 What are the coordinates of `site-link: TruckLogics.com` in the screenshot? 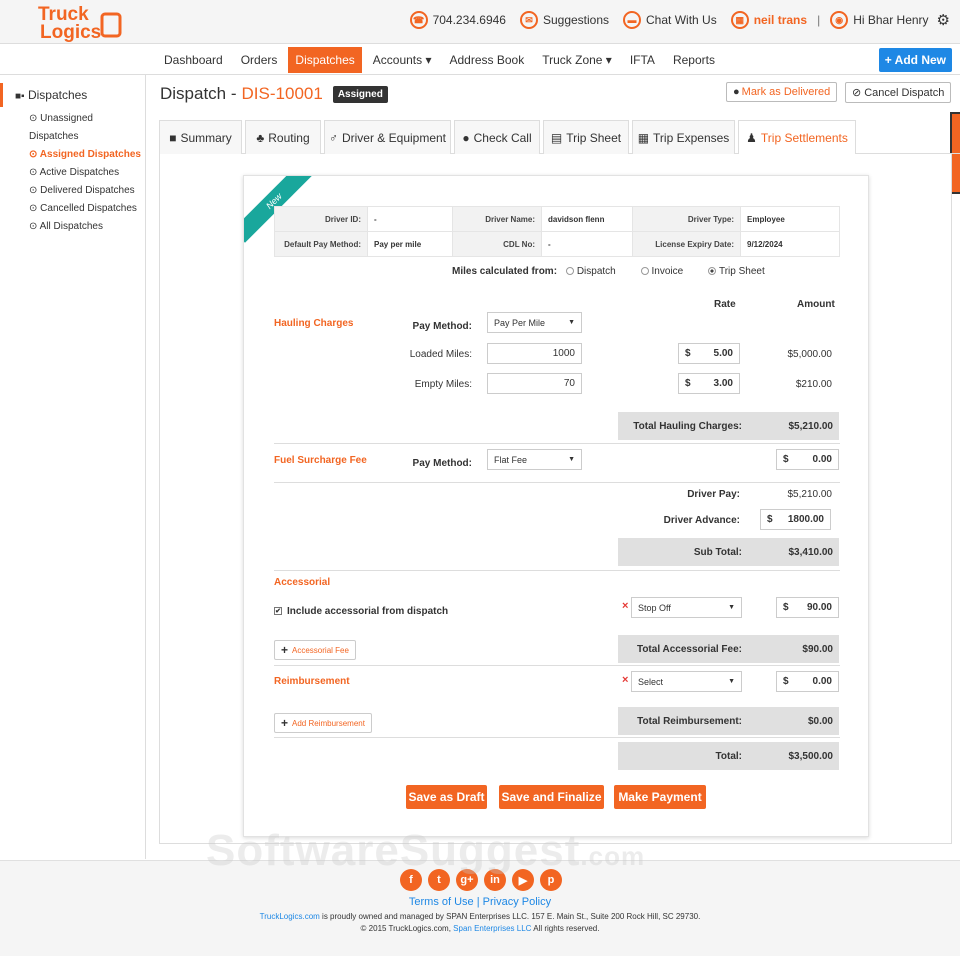 It's located at (290, 916).